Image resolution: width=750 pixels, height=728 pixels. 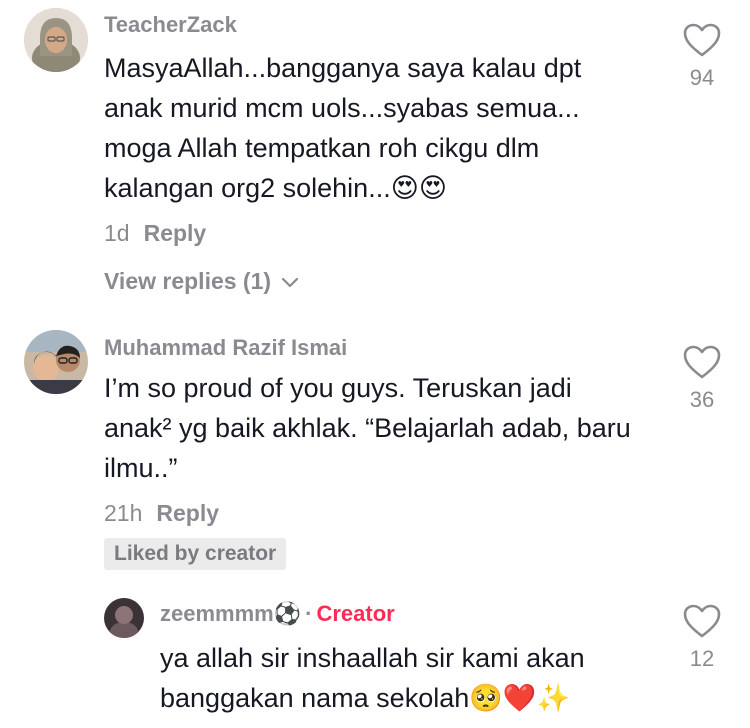 I want to click on comment-emoji: 😍😍, so click(x=419, y=188).